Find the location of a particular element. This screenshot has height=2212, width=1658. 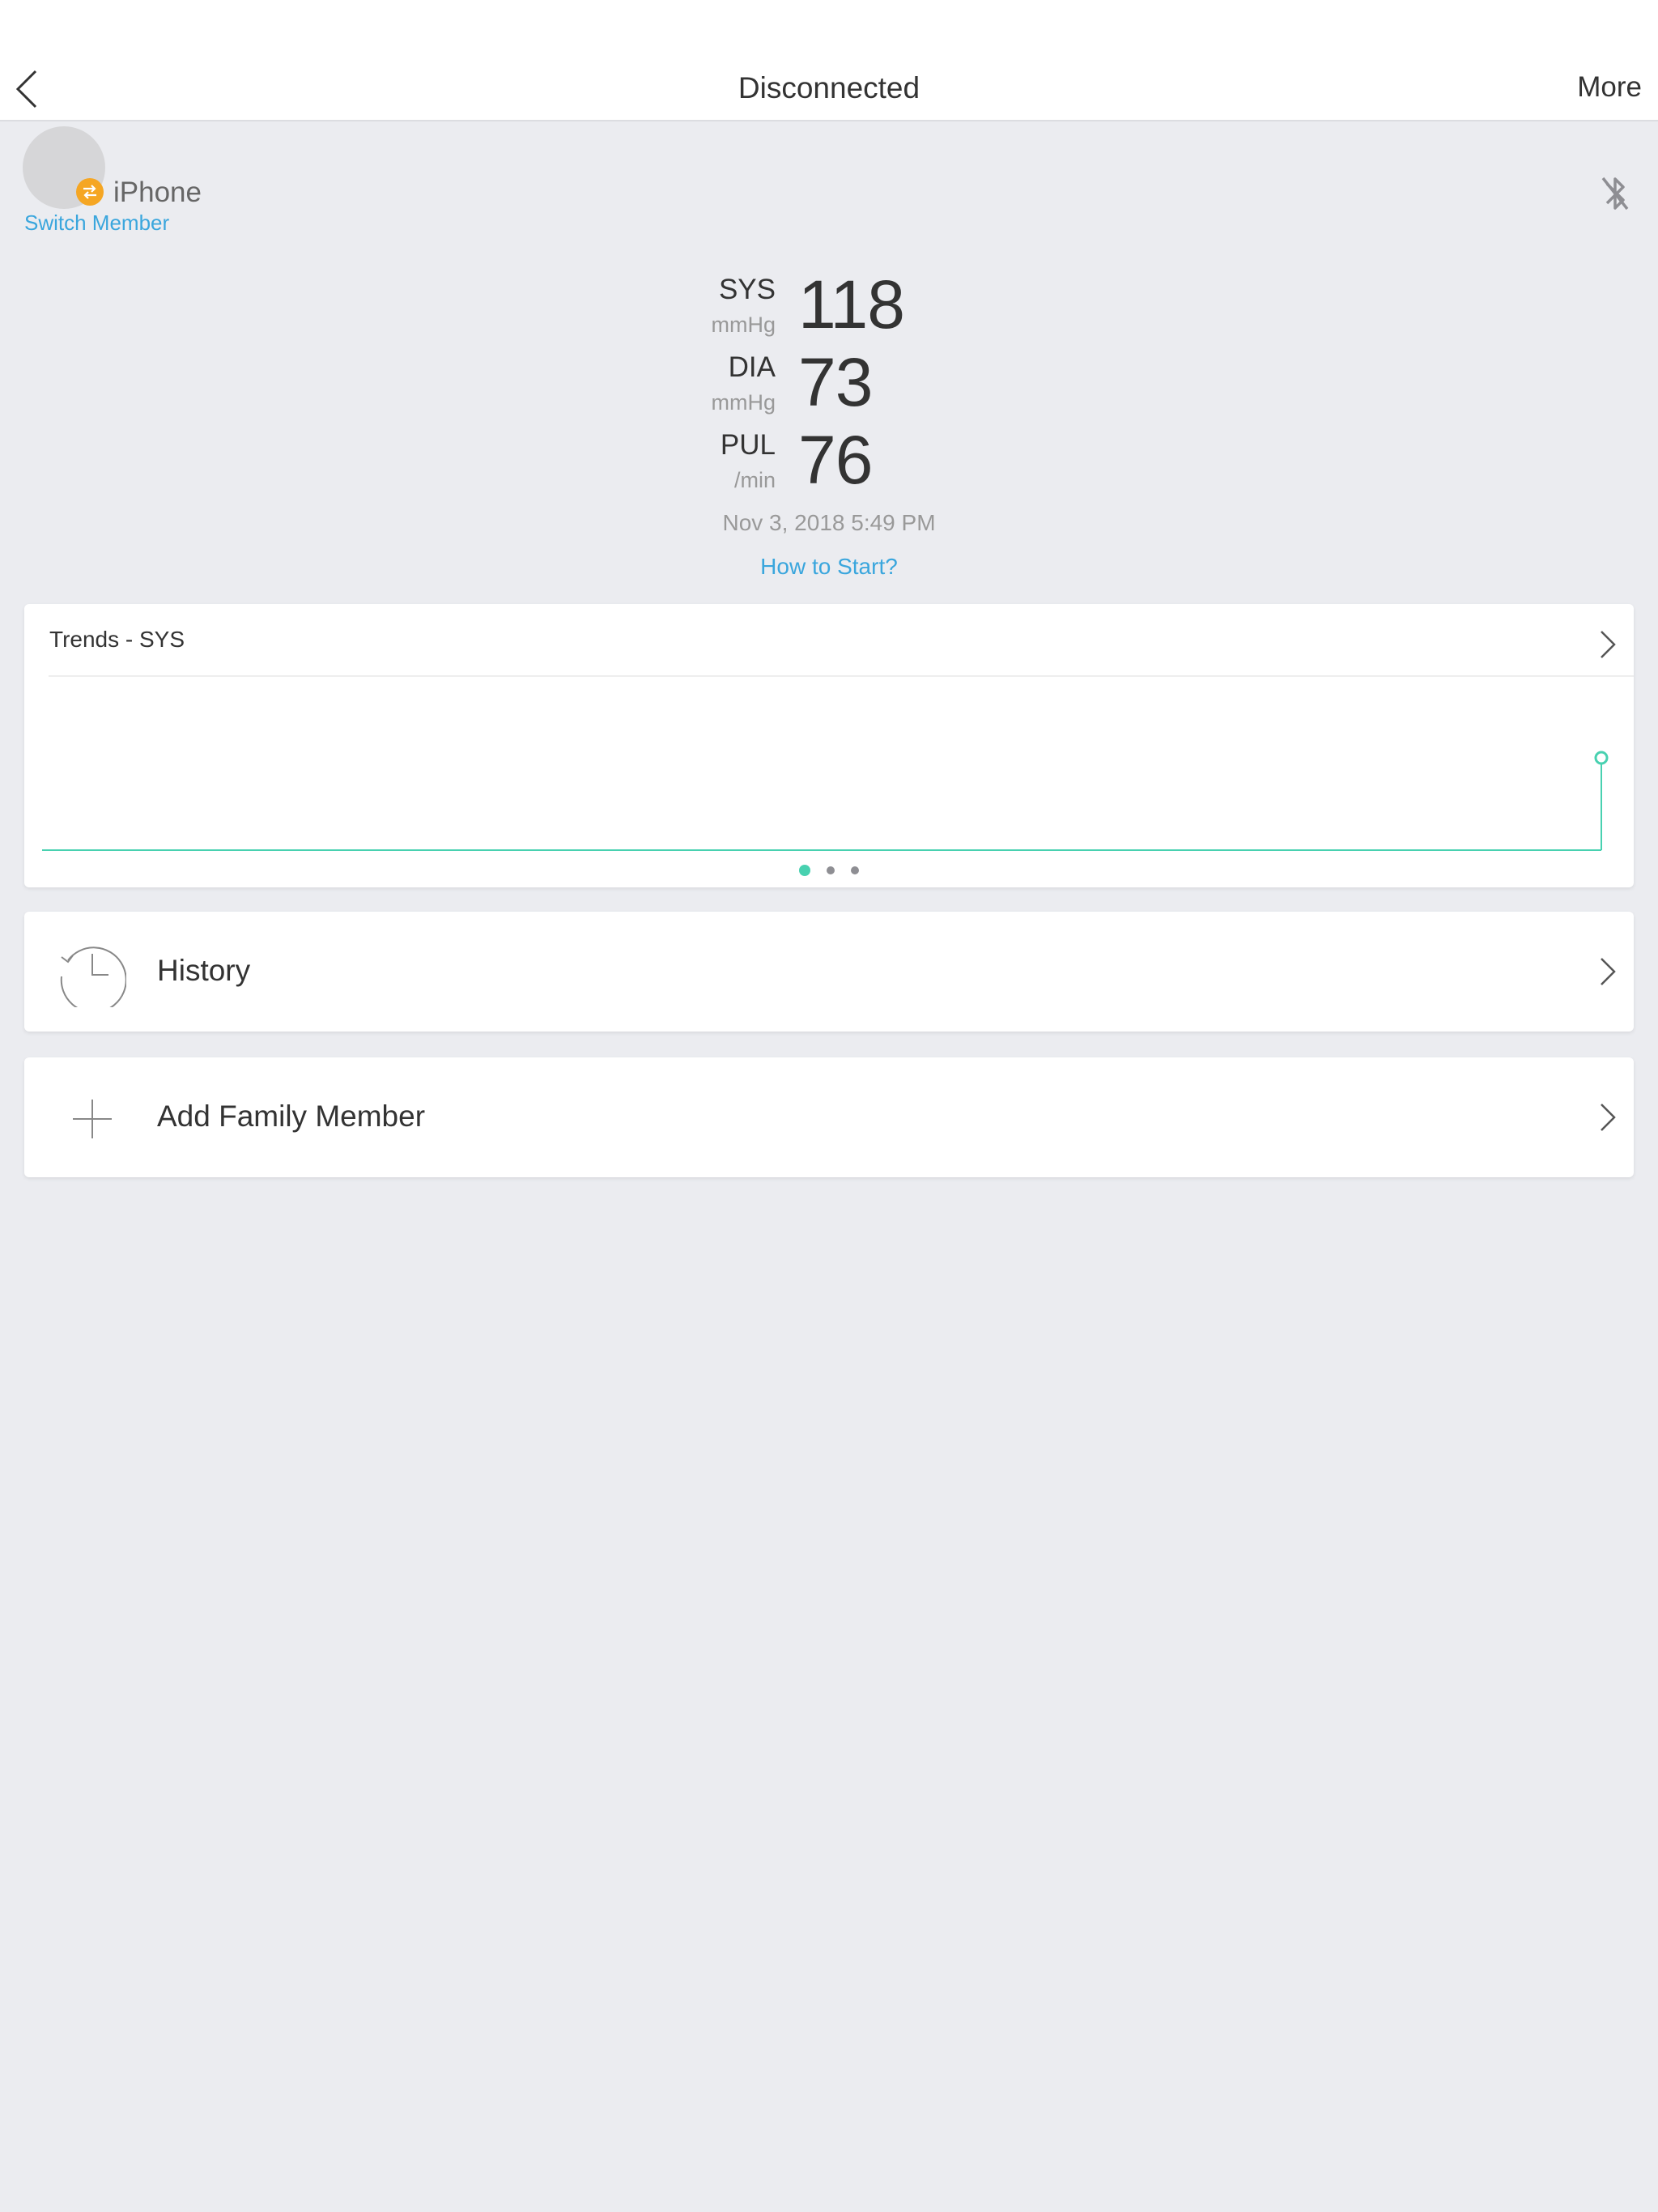

navigation-bar: Disconnected More is located at coordinates (829, 61).